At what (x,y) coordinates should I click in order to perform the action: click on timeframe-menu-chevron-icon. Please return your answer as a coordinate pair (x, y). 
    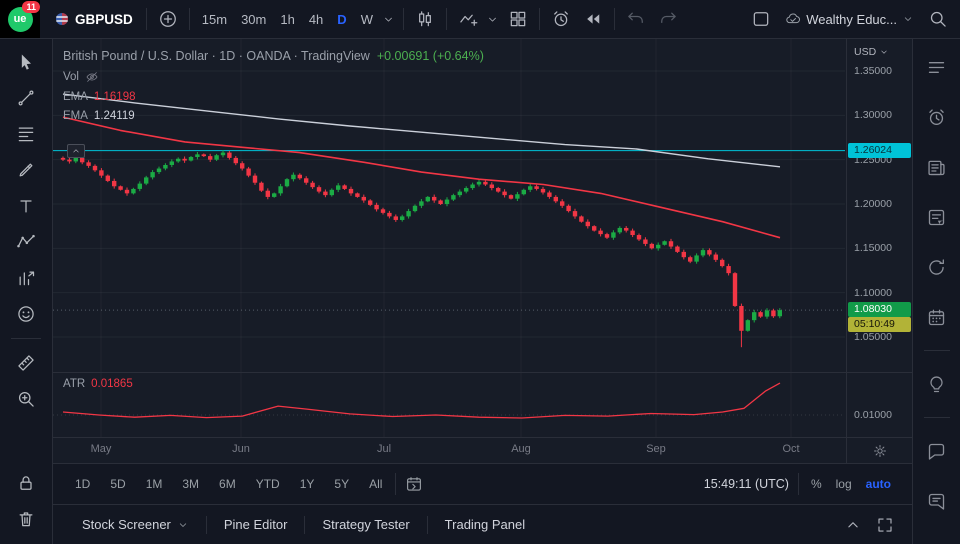
    Looking at the image, I should click on (389, 19).